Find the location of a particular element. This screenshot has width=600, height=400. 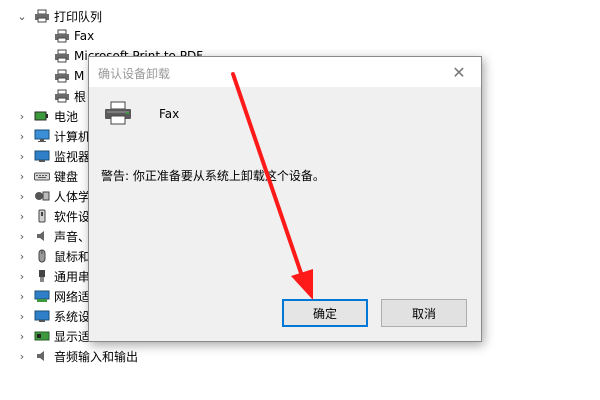

system-device-icon is located at coordinates (42, 316).